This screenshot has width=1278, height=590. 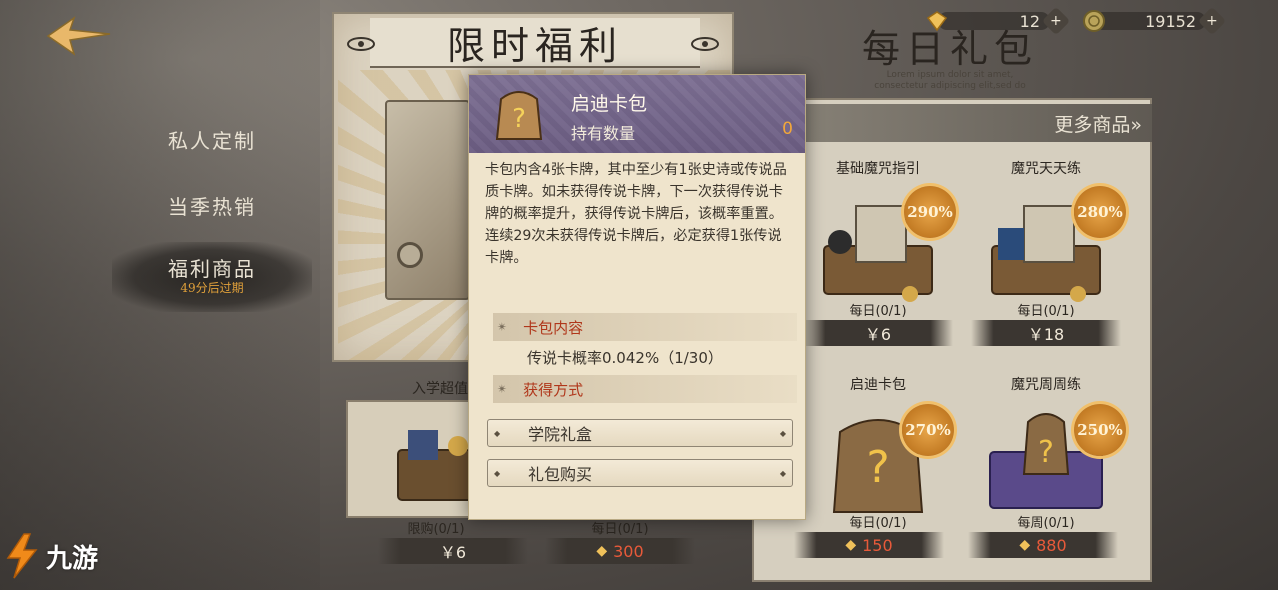 I want to click on sidebar-item-custom: 私人定制, so click(x=212, y=139).